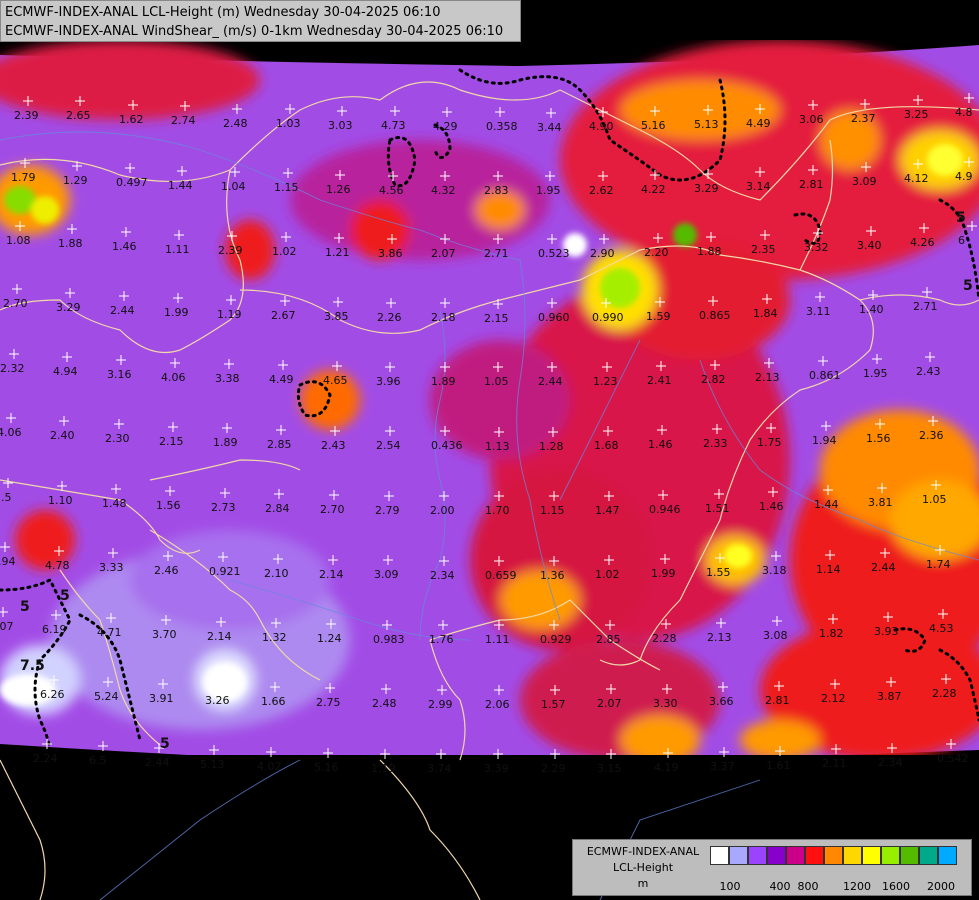 The width and height of the screenshot is (979, 900). Describe the element at coordinates (277, 508) in the screenshot. I see `station-value: 2.84` at that location.